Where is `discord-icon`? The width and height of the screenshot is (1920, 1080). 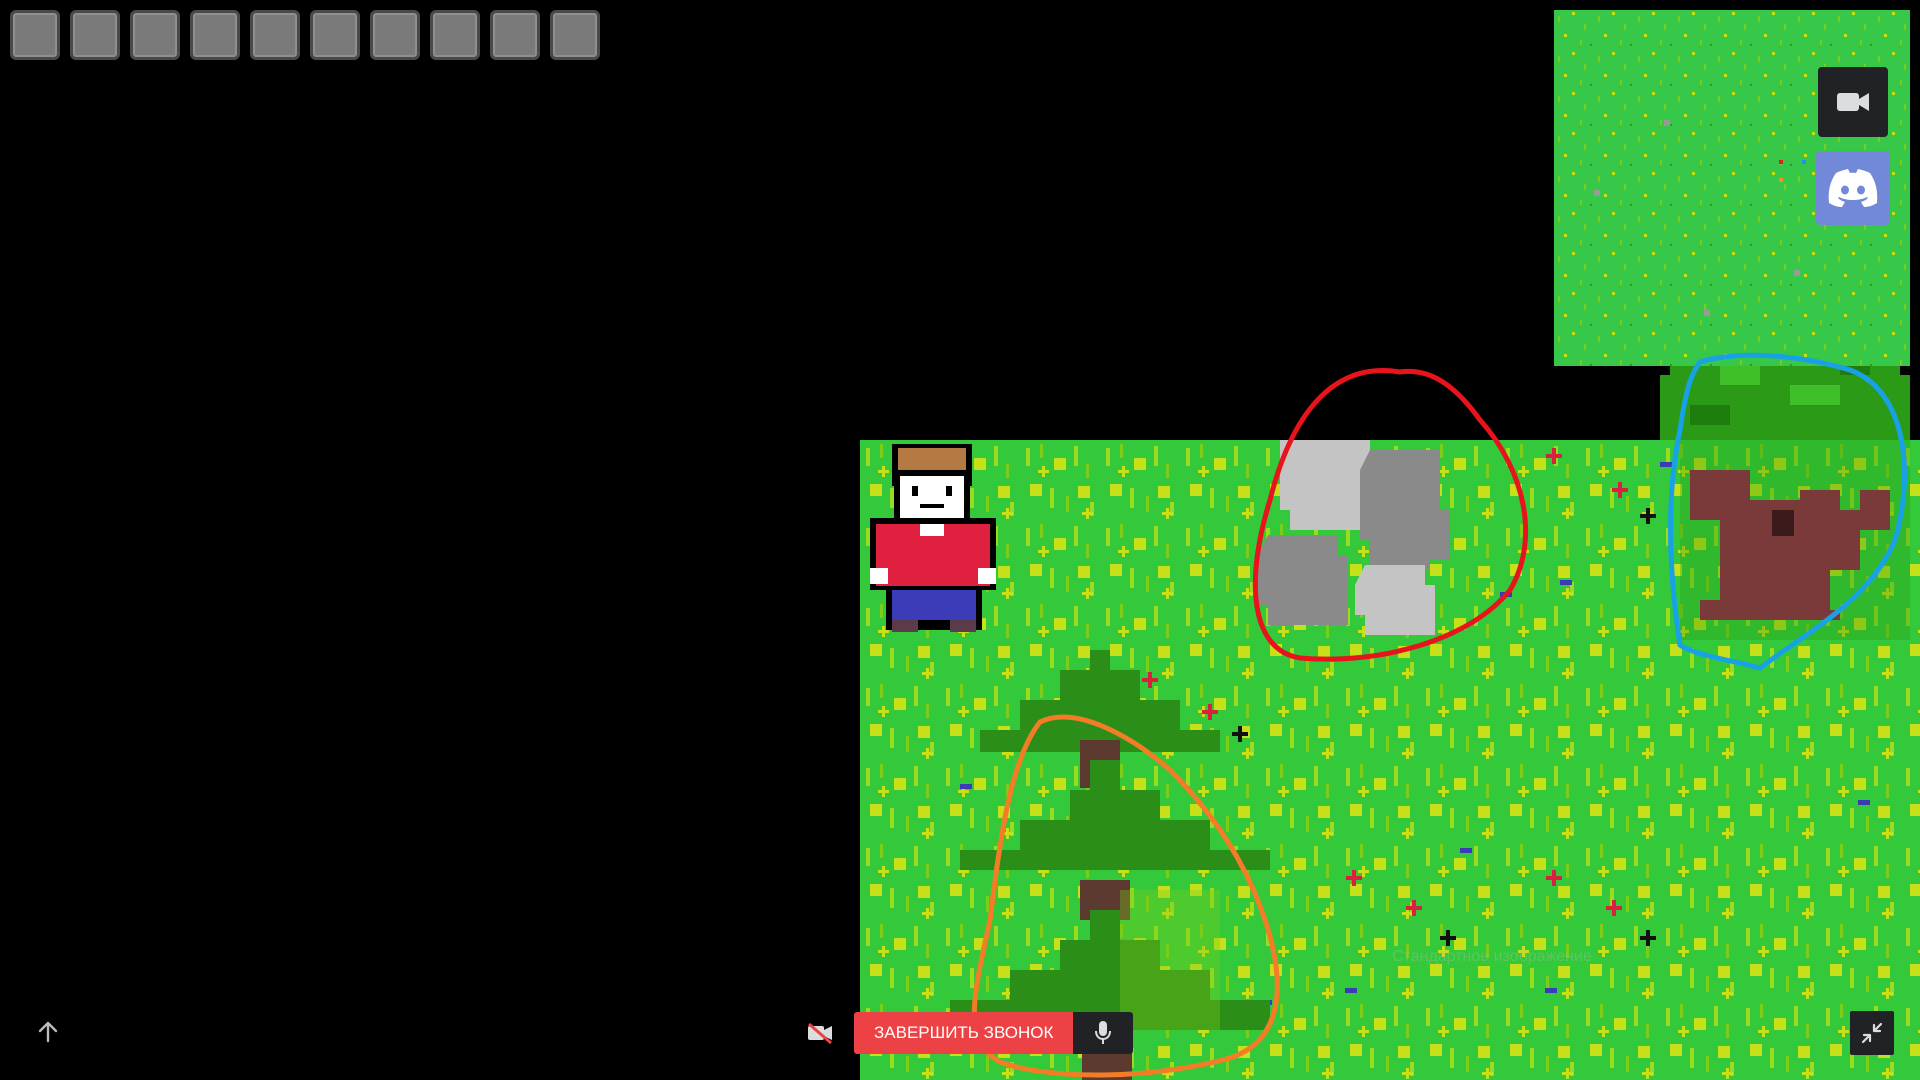
discord-icon is located at coordinates (1853, 188).